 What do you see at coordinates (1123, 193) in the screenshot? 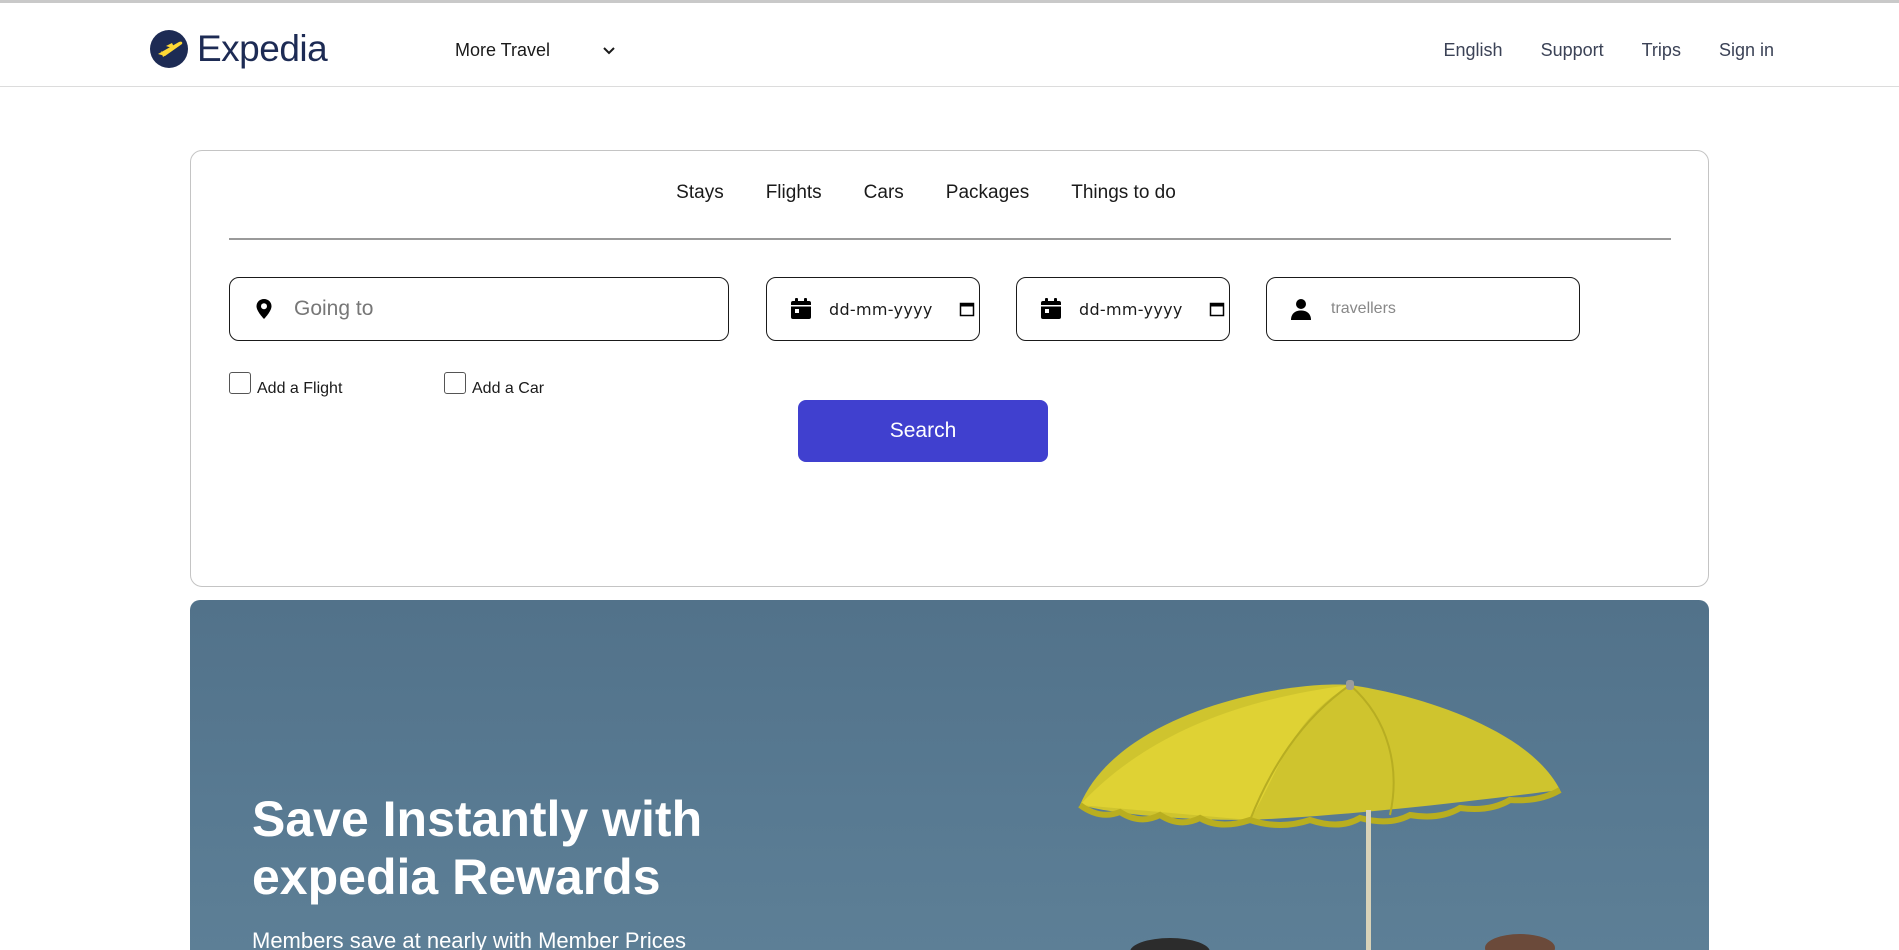
I see `tab-things-to-do: Things to do` at bounding box center [1123, 193].